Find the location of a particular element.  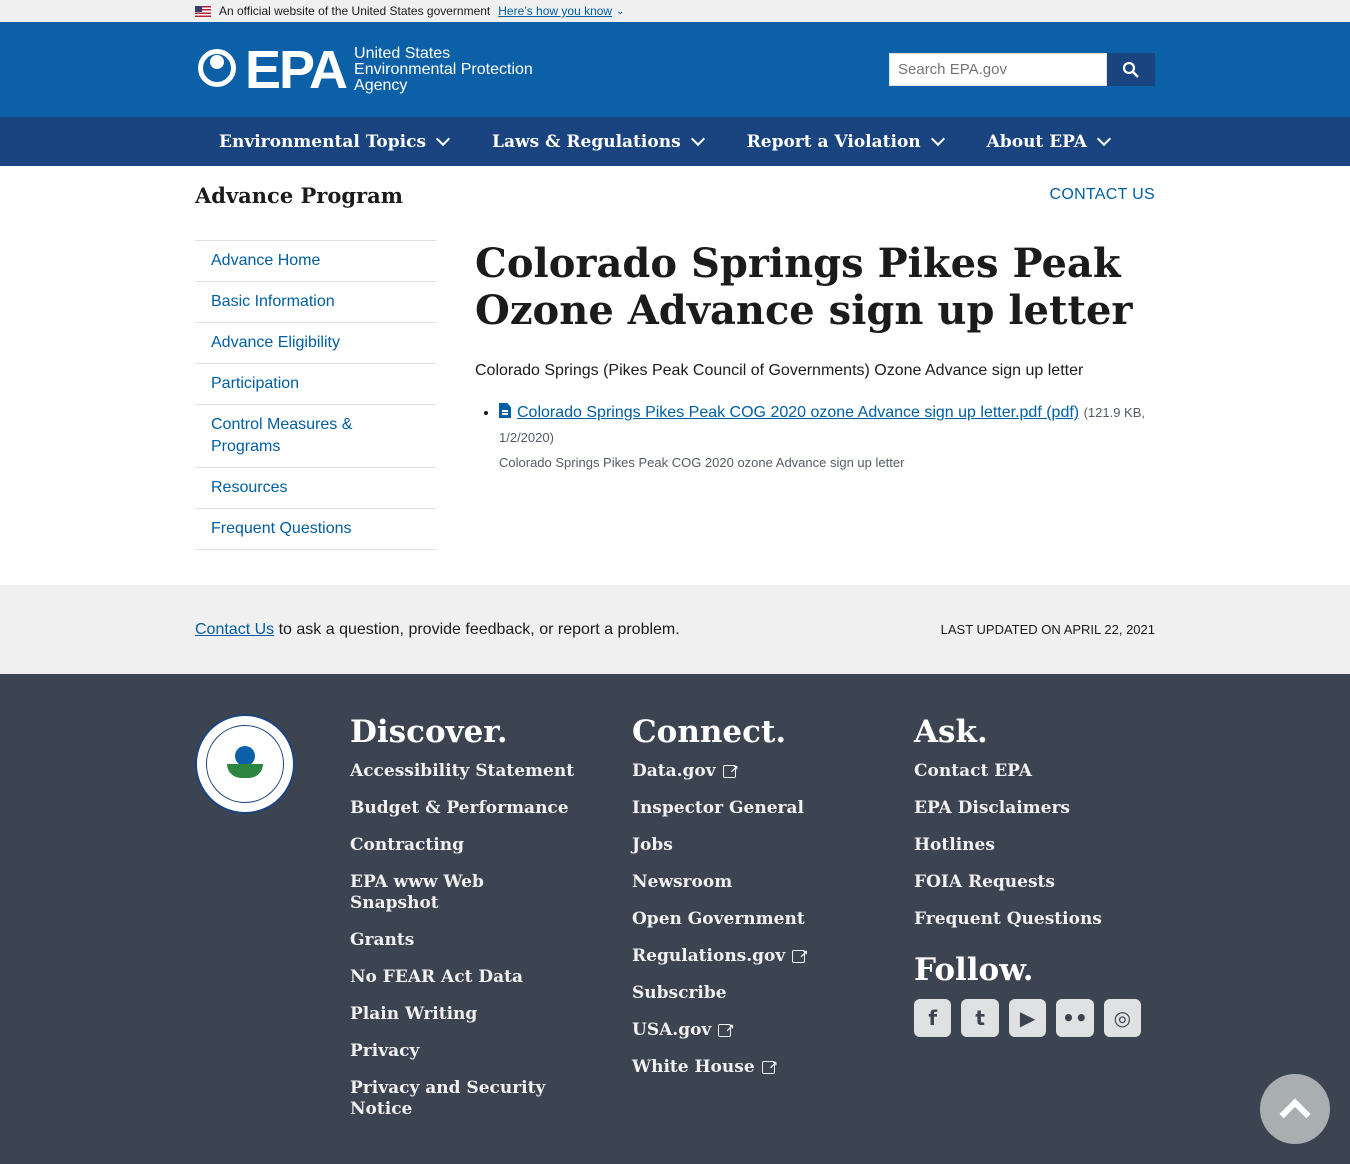

footer-link-whitehouse: White House is located at coordinates (745, 1066).